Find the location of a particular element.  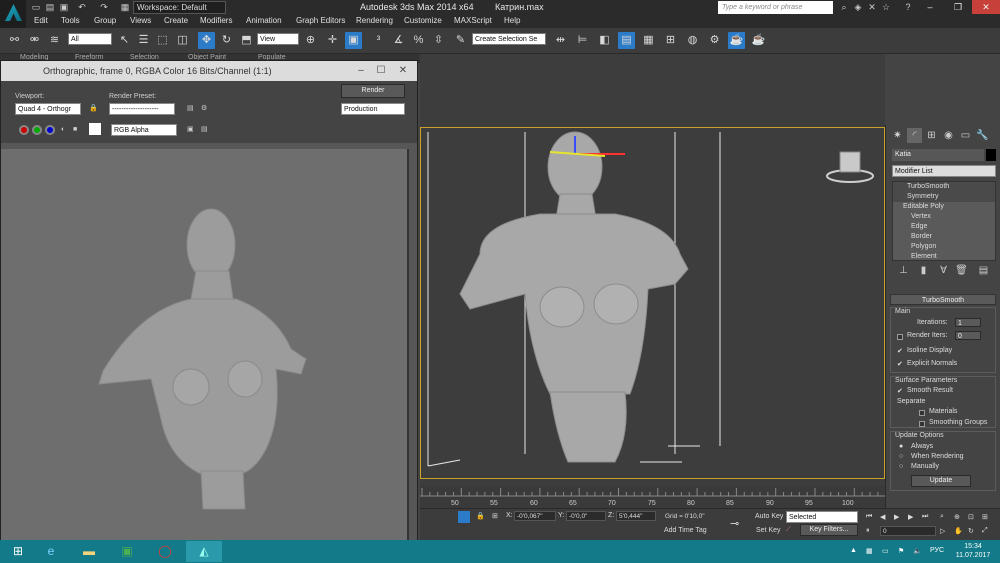

select-move-icon: ✥ is located at coordinates (206, 40).